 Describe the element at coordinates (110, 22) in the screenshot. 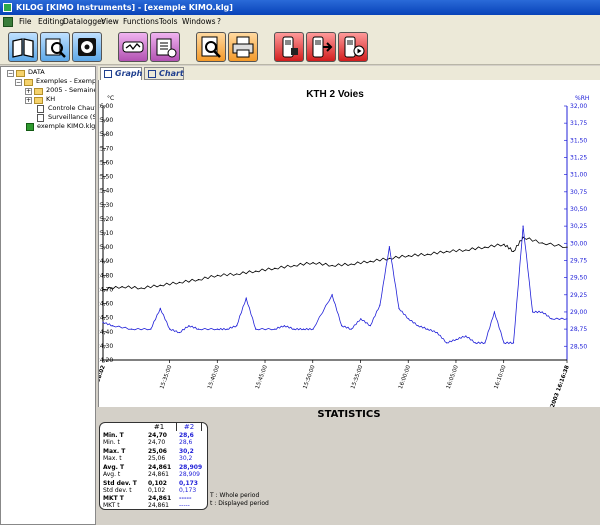

I see `menu-view: View` at that location.